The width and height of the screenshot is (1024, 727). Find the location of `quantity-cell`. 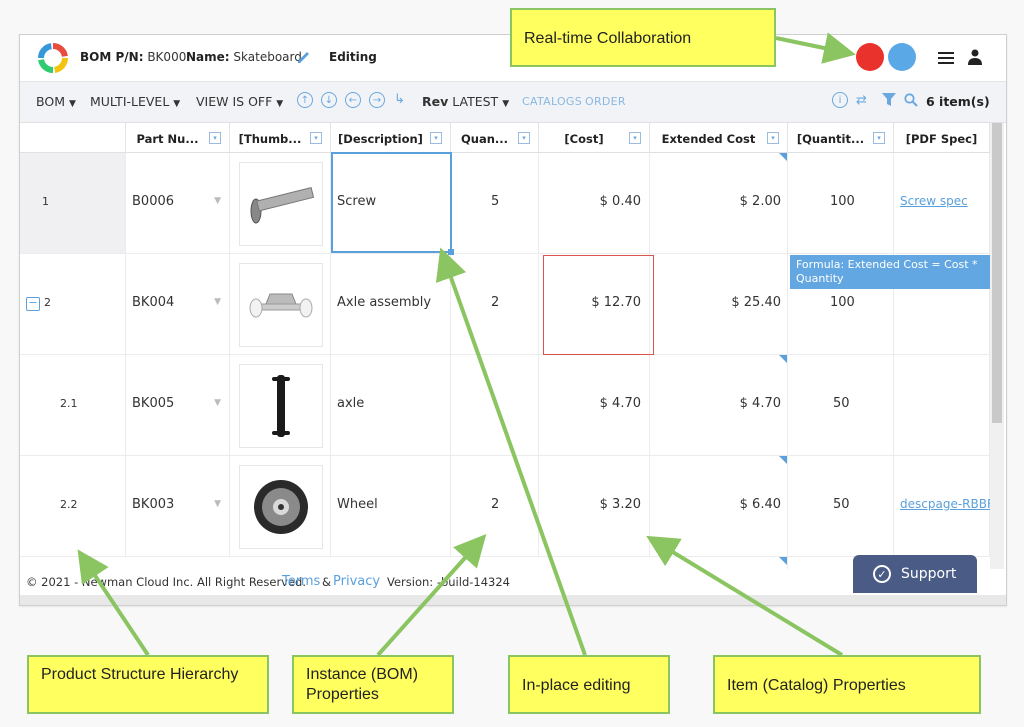

quantity-cell is located at coordinates (495, 405).